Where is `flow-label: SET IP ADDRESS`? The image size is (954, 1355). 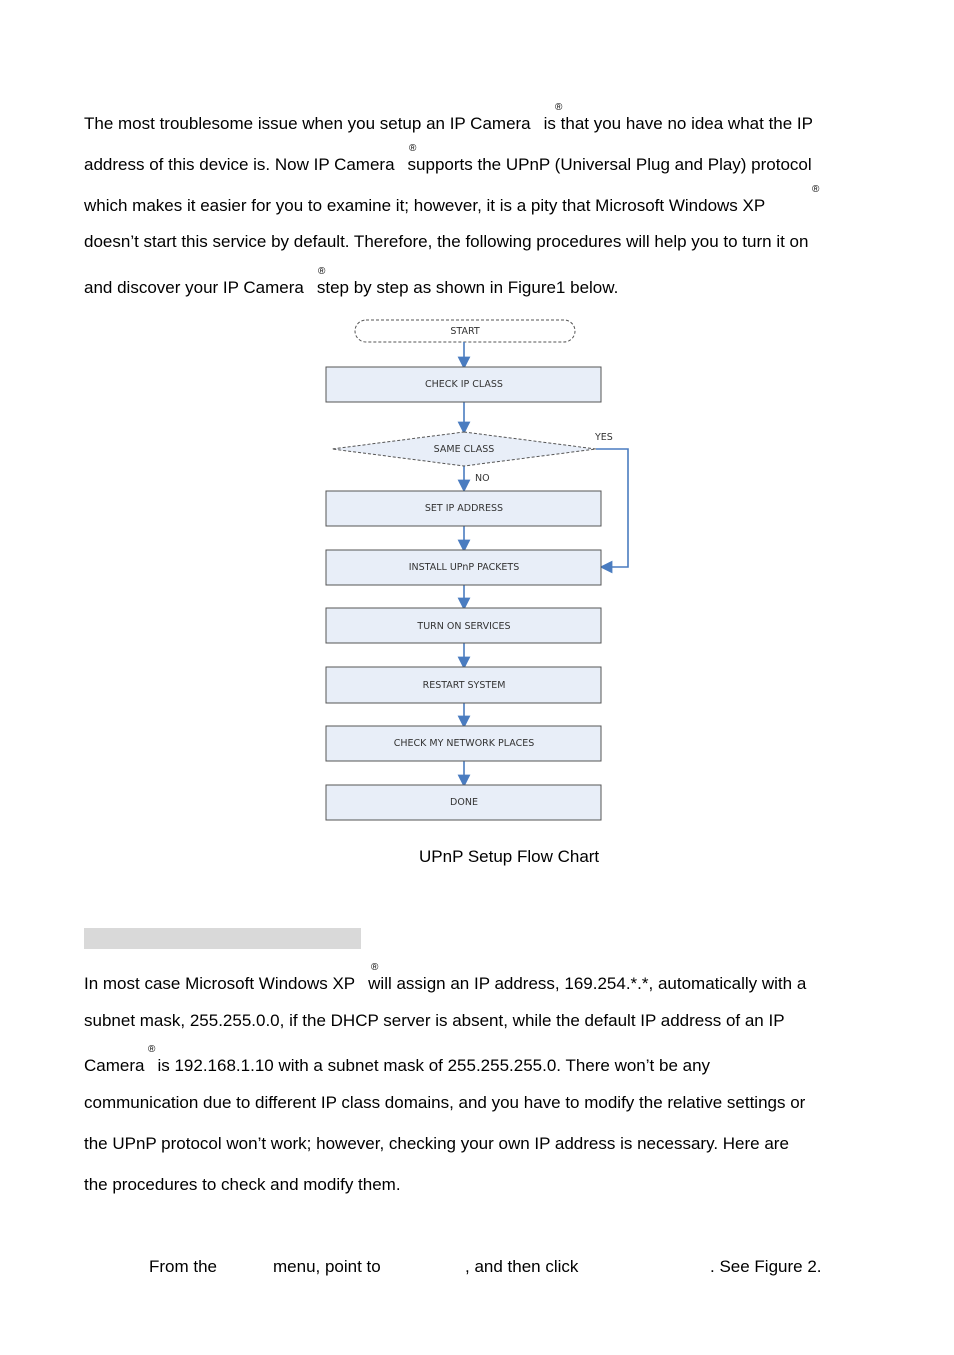 flow-label: SET IP ADDRESS is located at coordinates (464, 508).